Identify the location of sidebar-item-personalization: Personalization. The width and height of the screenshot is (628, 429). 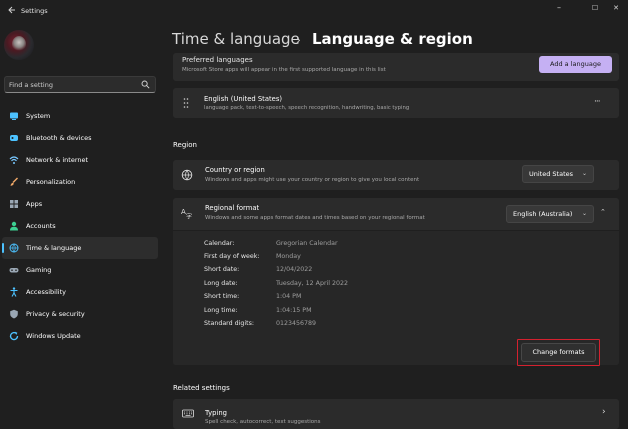
(80, 182).